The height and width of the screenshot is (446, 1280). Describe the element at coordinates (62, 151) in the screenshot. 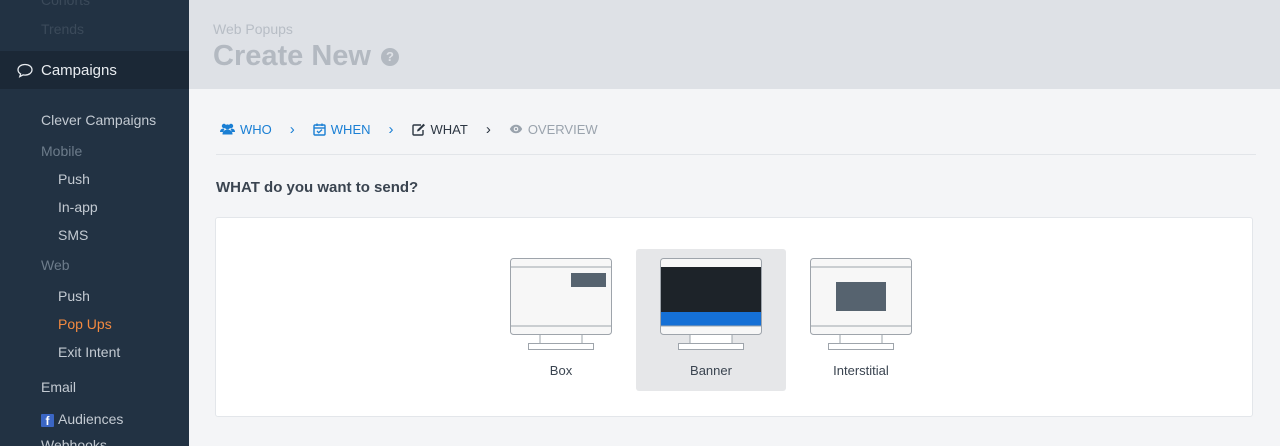

I see `sidebar-group-mobile: Mobile` at that location.